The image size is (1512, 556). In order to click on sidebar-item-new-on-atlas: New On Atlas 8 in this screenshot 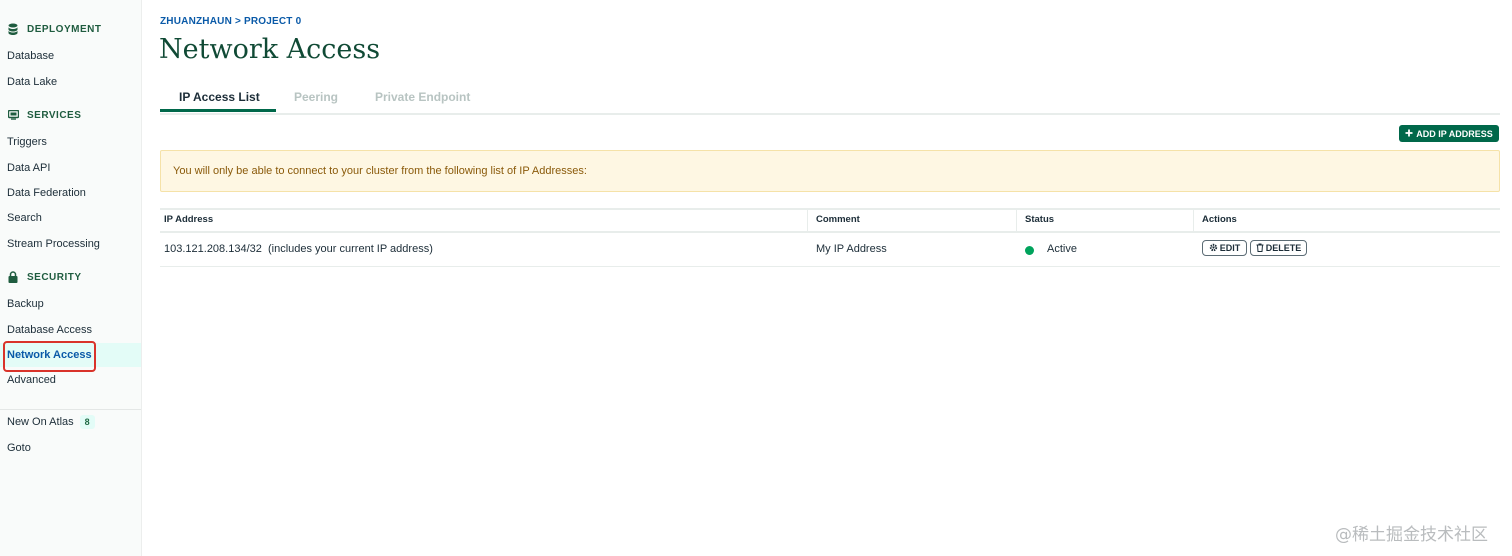, I will do `click(70, 422)`.